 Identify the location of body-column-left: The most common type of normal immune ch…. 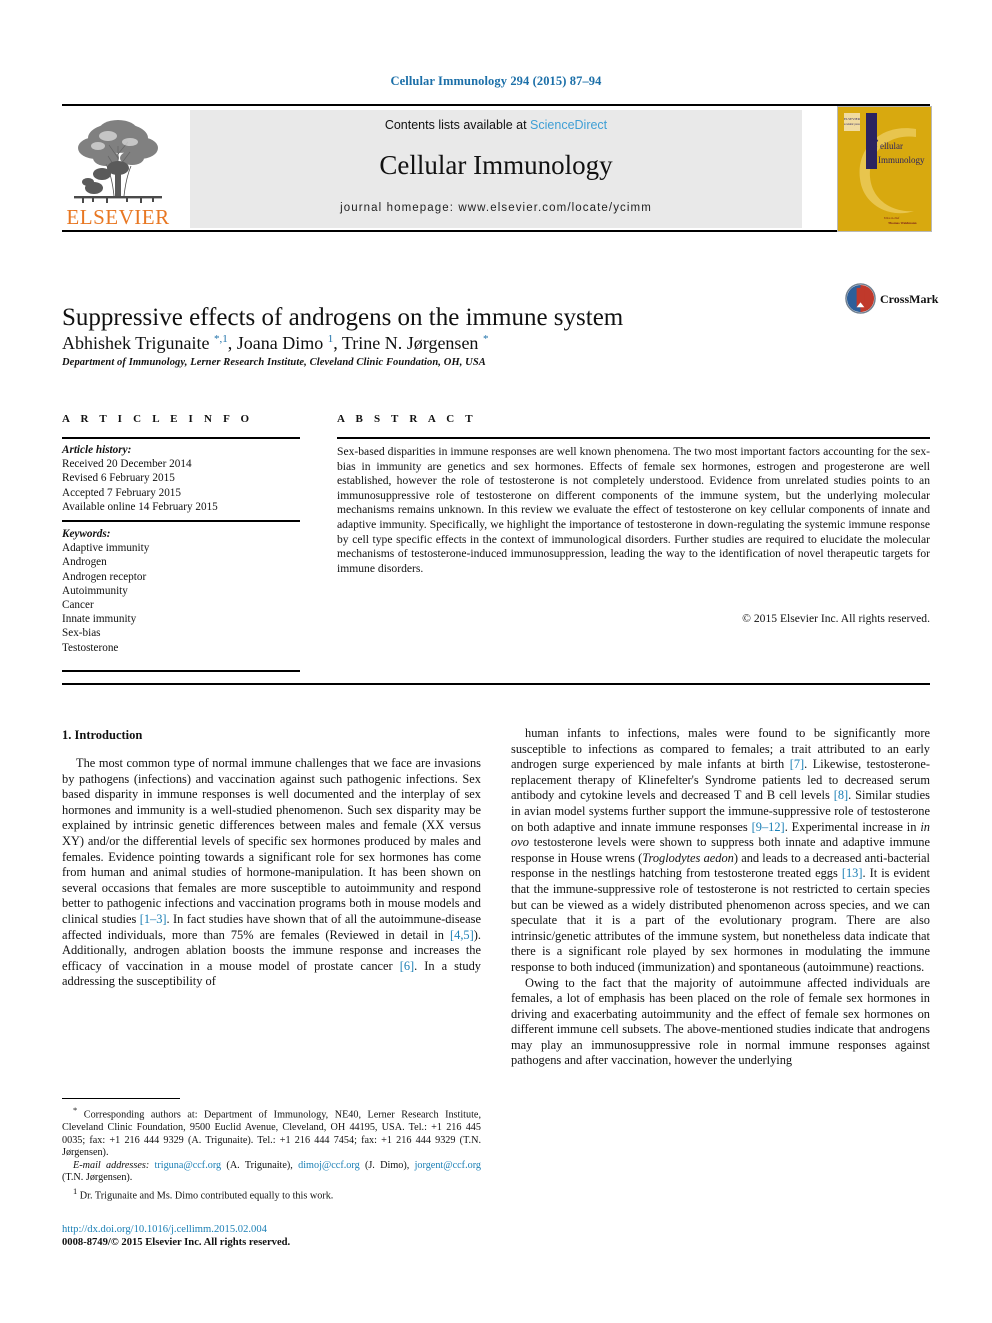
(271, 873).